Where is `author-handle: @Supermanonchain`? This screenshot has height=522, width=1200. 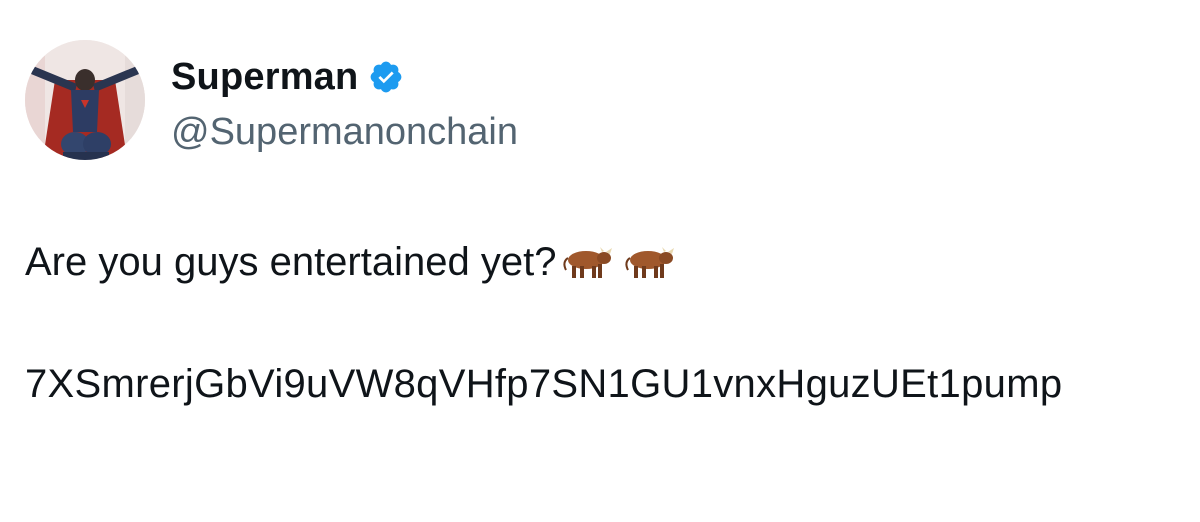
author-handle: @Supermanonchain is located at coordinates (344, 132).